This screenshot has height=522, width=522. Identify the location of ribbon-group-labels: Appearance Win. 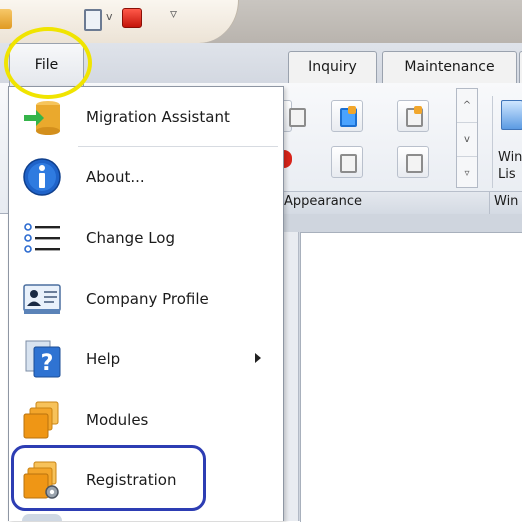
(402, 202).